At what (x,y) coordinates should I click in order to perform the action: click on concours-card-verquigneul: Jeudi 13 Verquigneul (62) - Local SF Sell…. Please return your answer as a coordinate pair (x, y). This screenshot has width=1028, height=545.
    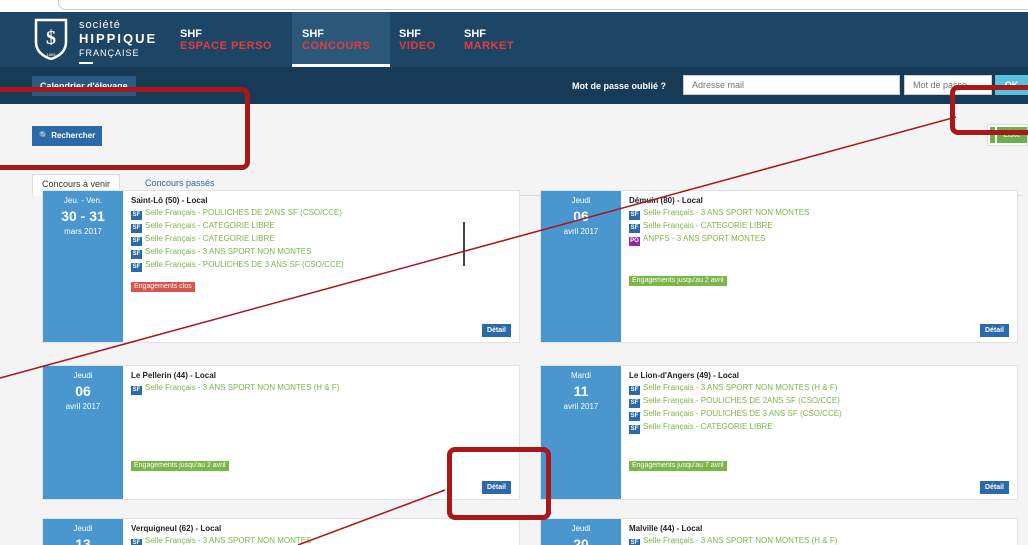
    Looking at the image, I should click on (281, 531).